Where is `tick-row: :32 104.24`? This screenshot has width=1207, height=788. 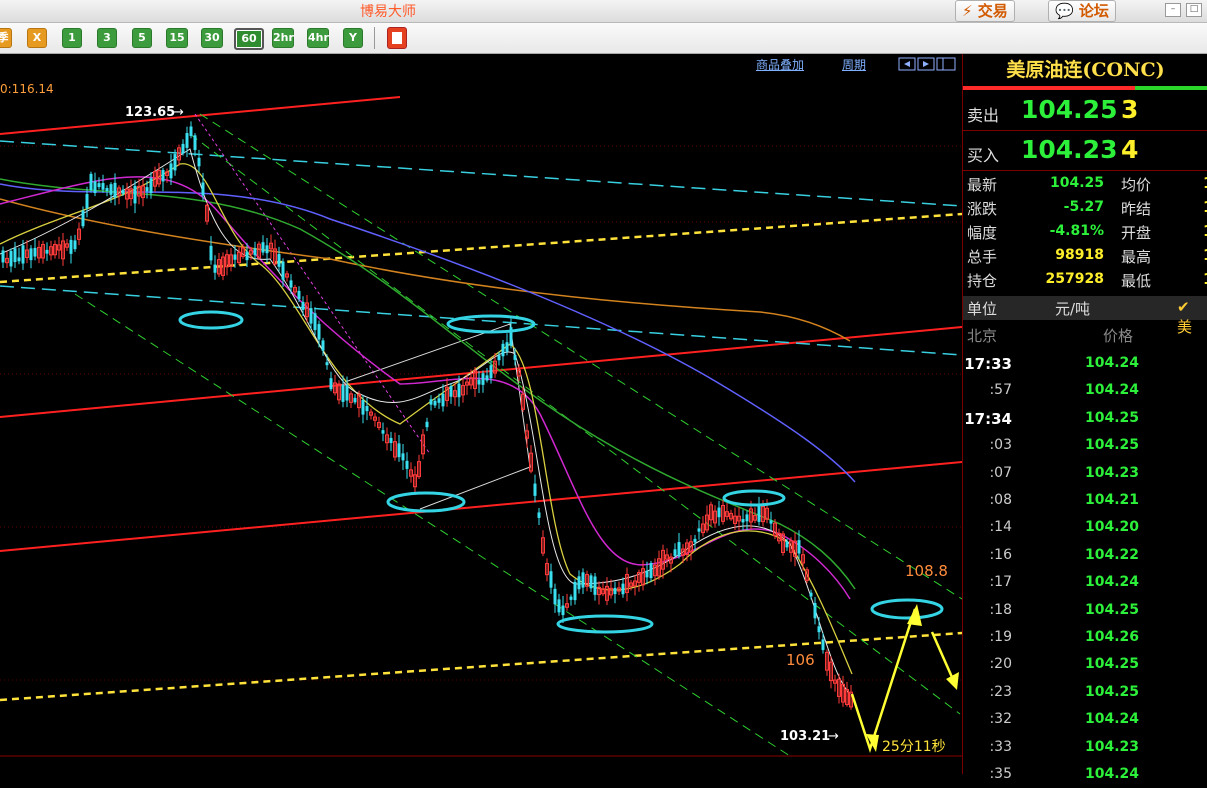 tick-row: :32 104.24 is located at coordinates (1085, 719).